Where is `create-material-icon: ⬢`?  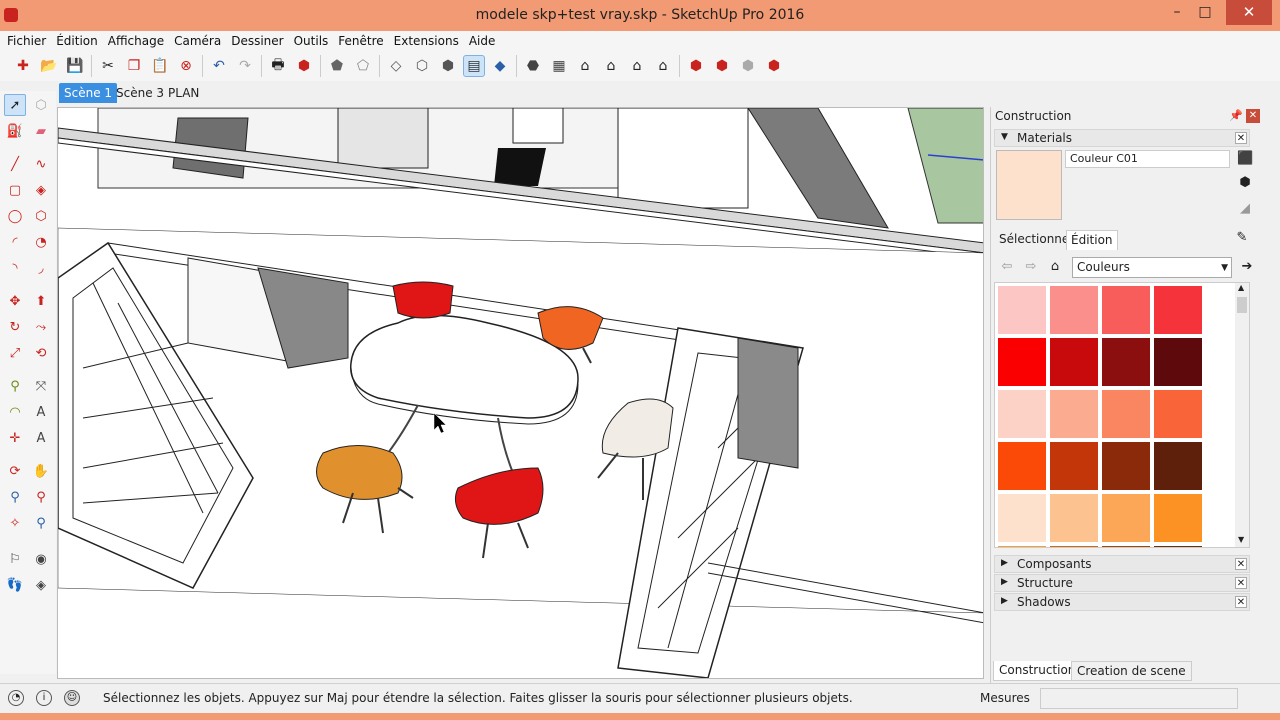 create-material-icon: ⬢ is located at coordinates (1245, 183).